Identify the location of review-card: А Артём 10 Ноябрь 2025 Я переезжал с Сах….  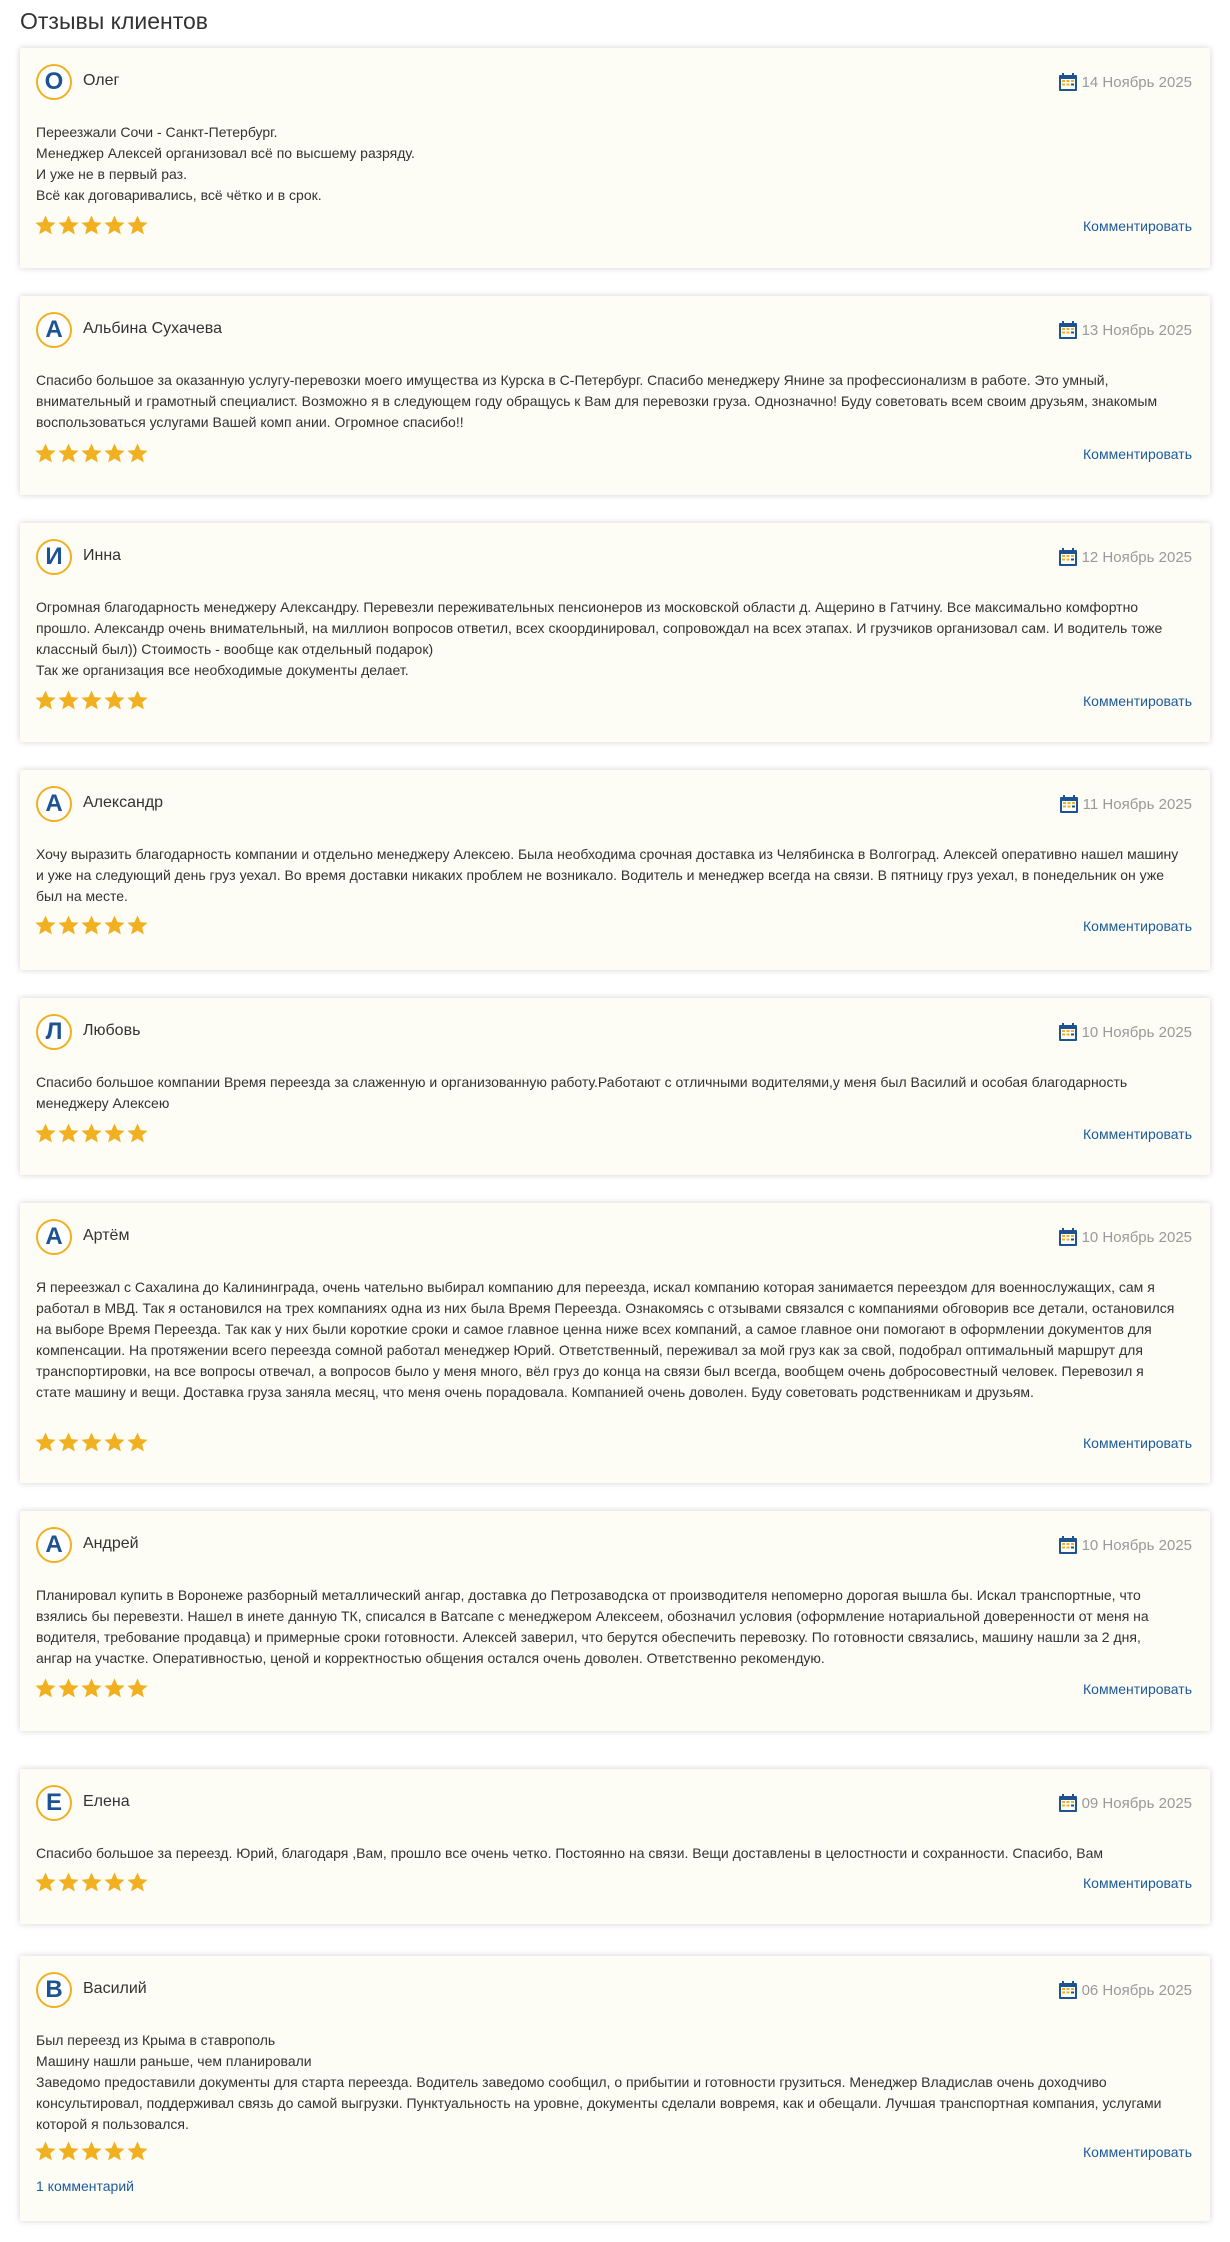
(615, 1343).